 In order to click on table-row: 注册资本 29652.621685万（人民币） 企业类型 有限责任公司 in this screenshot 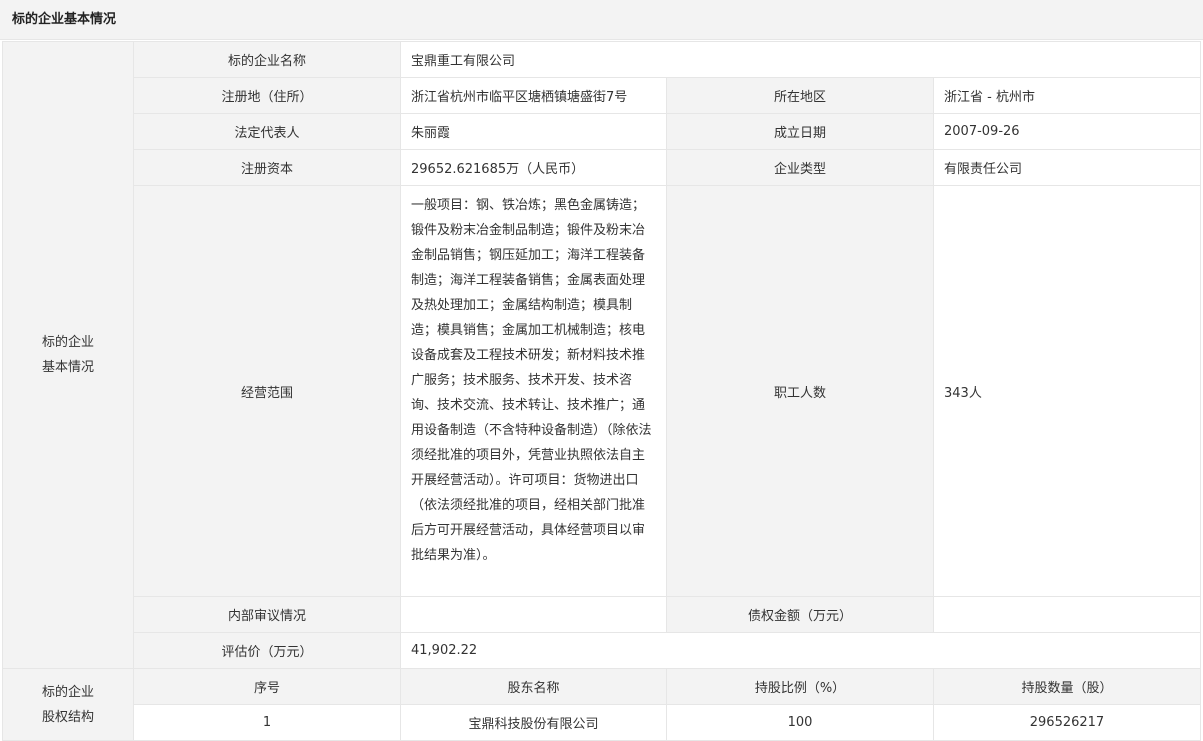, I will do `click(602, 167)`.